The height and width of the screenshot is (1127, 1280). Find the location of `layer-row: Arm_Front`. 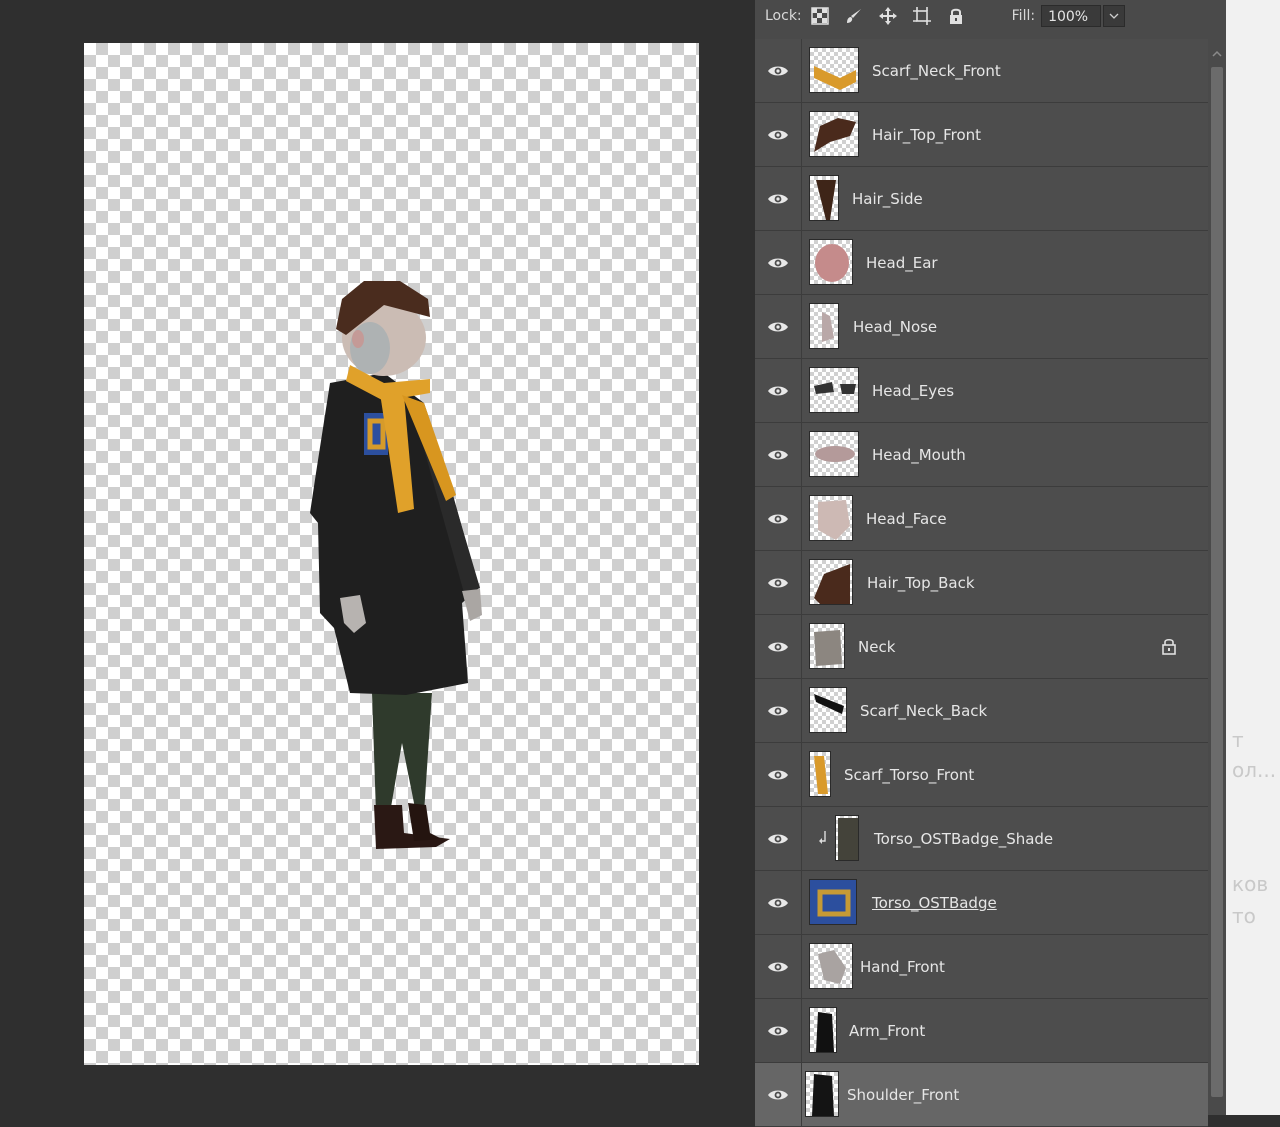

layer-row: Arm_Front is located at coordinates (981, 1031).